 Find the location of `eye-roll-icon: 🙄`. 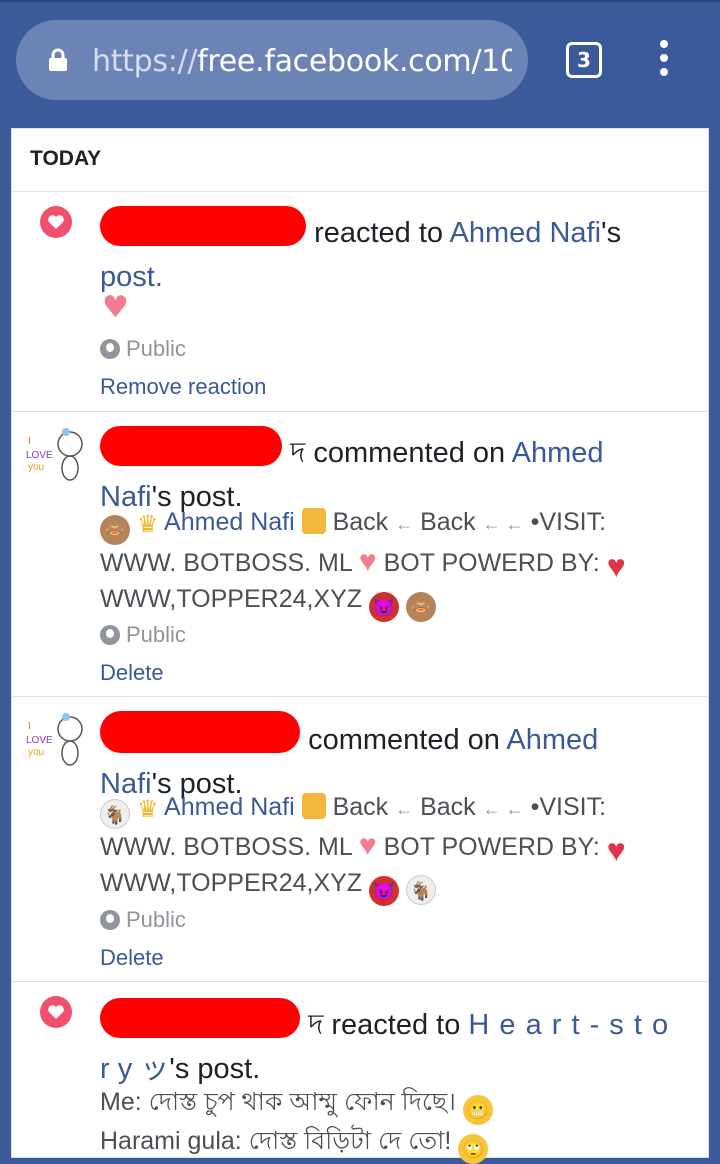

eye-roll-icon: 🙄 is located at coordinates (473, 1149).